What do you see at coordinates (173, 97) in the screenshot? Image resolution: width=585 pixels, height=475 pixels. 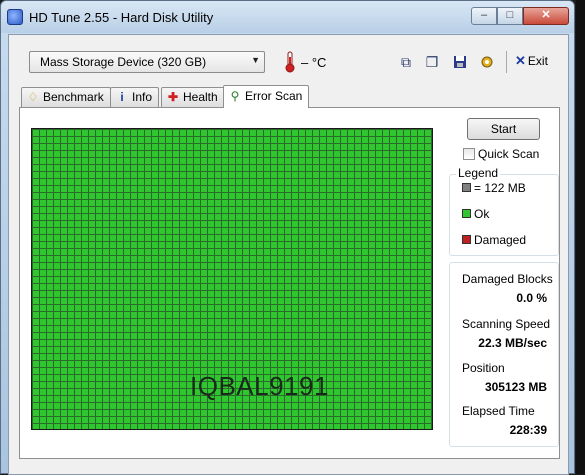 I see `health-icon: ✚` at bounding box center [173, 97].